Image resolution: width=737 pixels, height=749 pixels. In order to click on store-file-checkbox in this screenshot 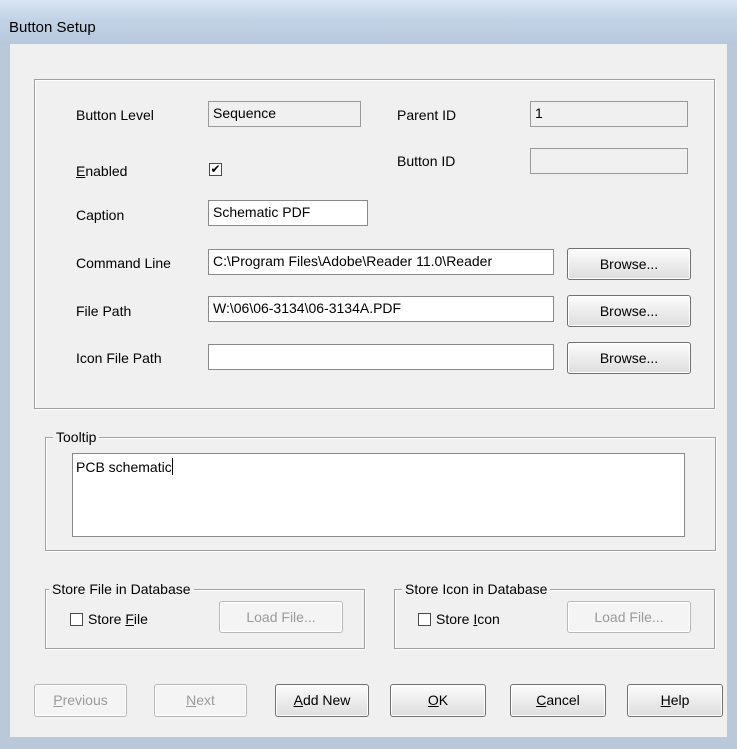, I will do `click(76, 619)`.